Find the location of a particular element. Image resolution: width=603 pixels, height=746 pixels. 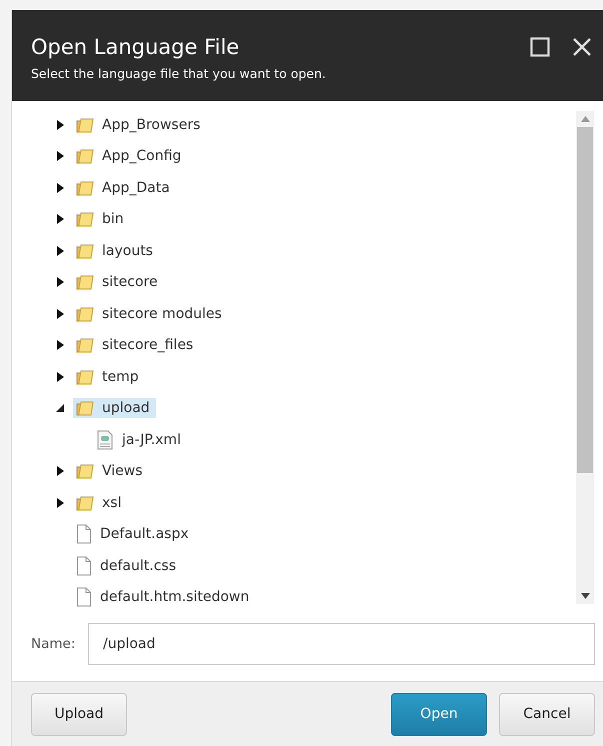

folder-item: temp is located at coordinates (109, 376).